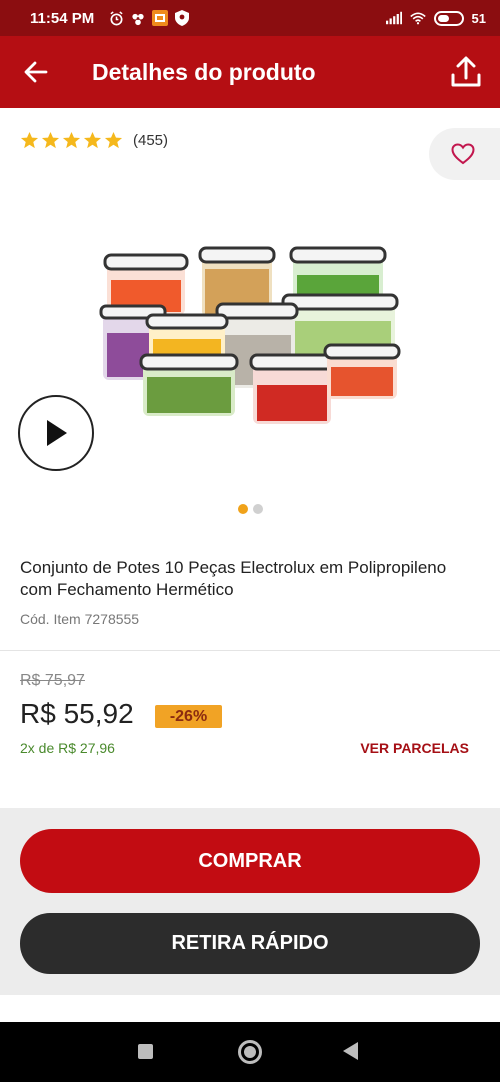 The image size is (500, 1082). I want to click on battery-icon, so click(448, 18).